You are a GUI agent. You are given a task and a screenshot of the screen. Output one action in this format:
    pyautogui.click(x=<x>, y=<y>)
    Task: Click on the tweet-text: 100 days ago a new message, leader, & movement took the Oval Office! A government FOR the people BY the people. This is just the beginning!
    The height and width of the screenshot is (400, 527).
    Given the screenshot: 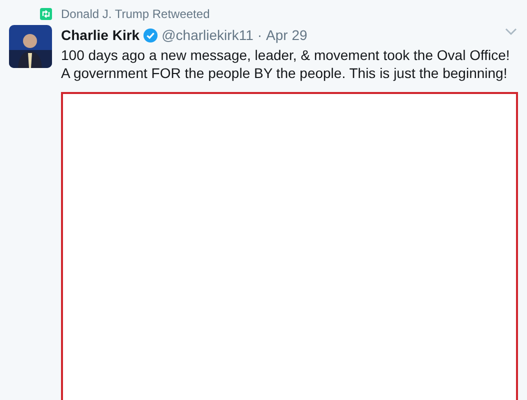 What is the action you would take?
    pyautogui.click(x=286, y=64)
    